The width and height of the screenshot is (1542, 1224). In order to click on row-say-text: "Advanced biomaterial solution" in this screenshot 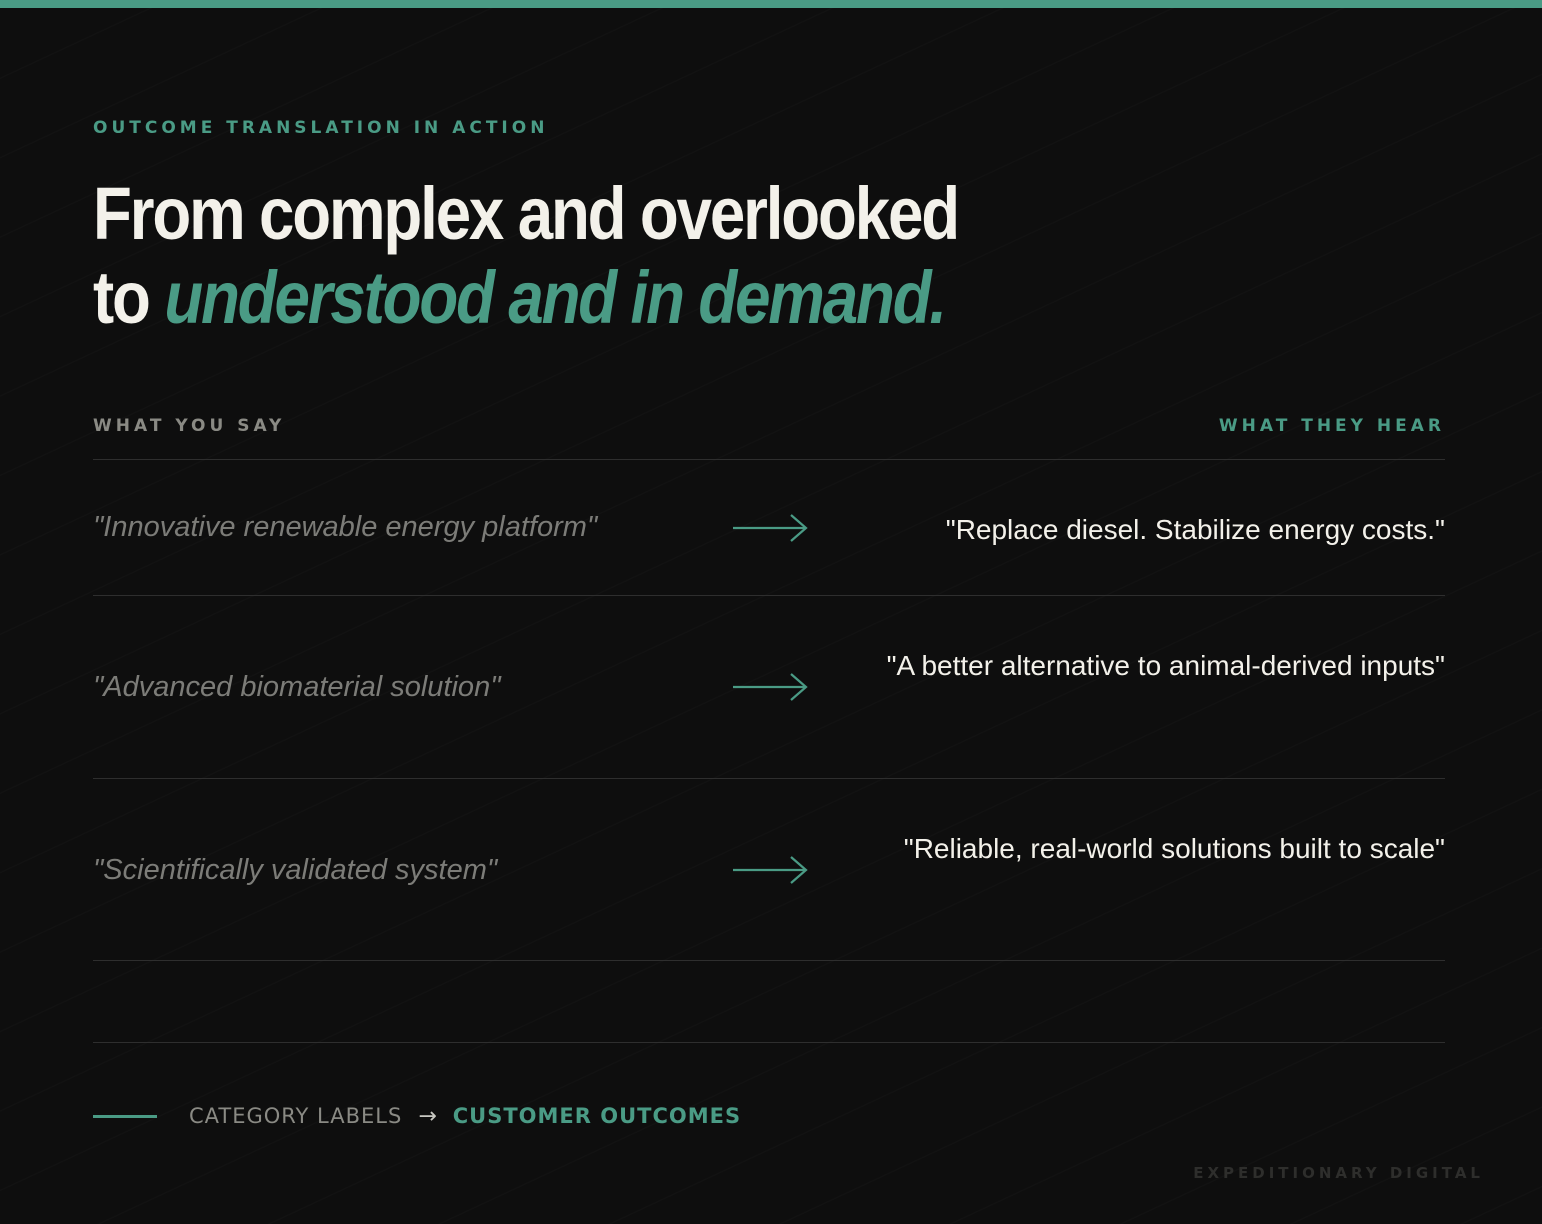, I will do `click(297, 687)`.